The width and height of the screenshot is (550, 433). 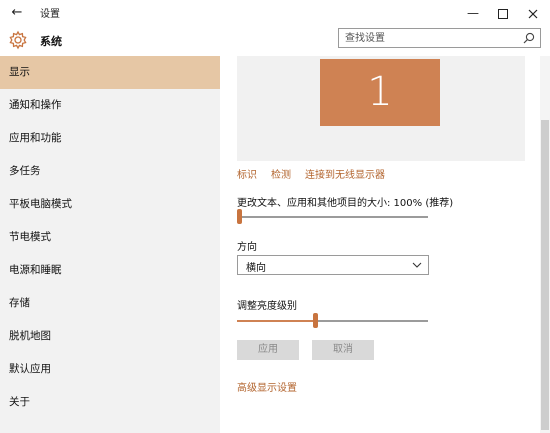 What do you see at coordinates (110, 204) in the screenshot?
I see `sidebar-item-tablet-mode: 平板电脑模式` at bounding box center [110, 204].